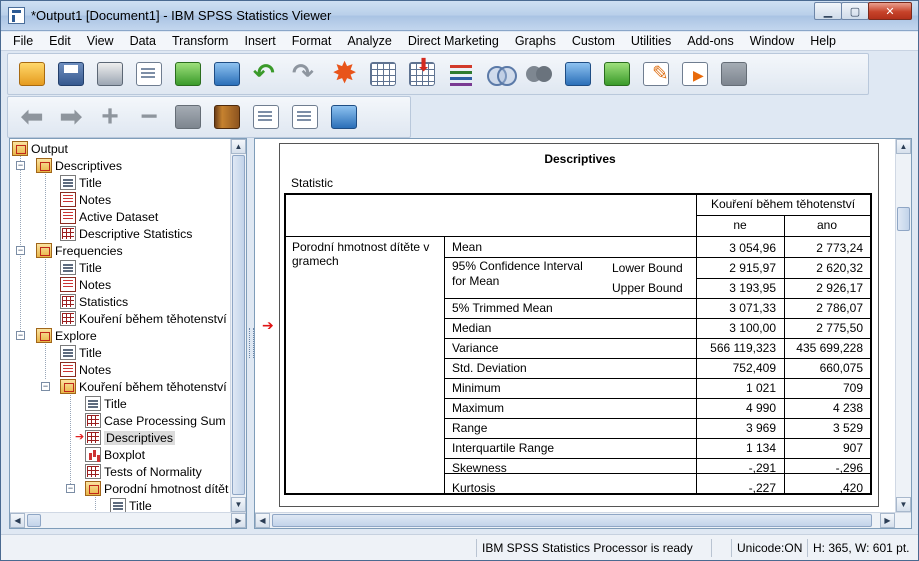 The height and width of the screenshot is (561, 919). Describe the element at coordinates (695, 74) in the screenshot. I see `run-button` at that location.